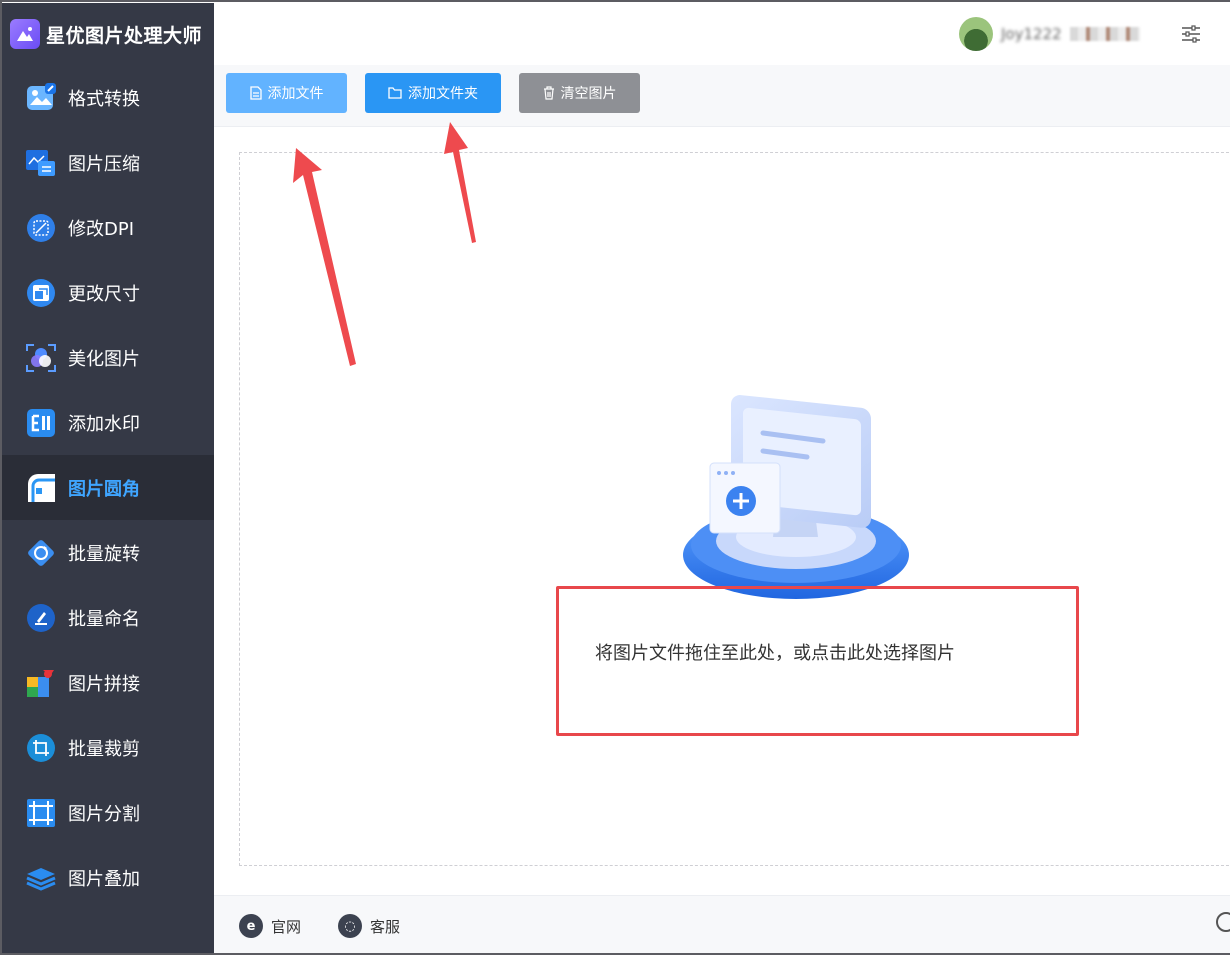 The image size is (1230, 955). I want to click on watermark-icon, so click(41, 423).